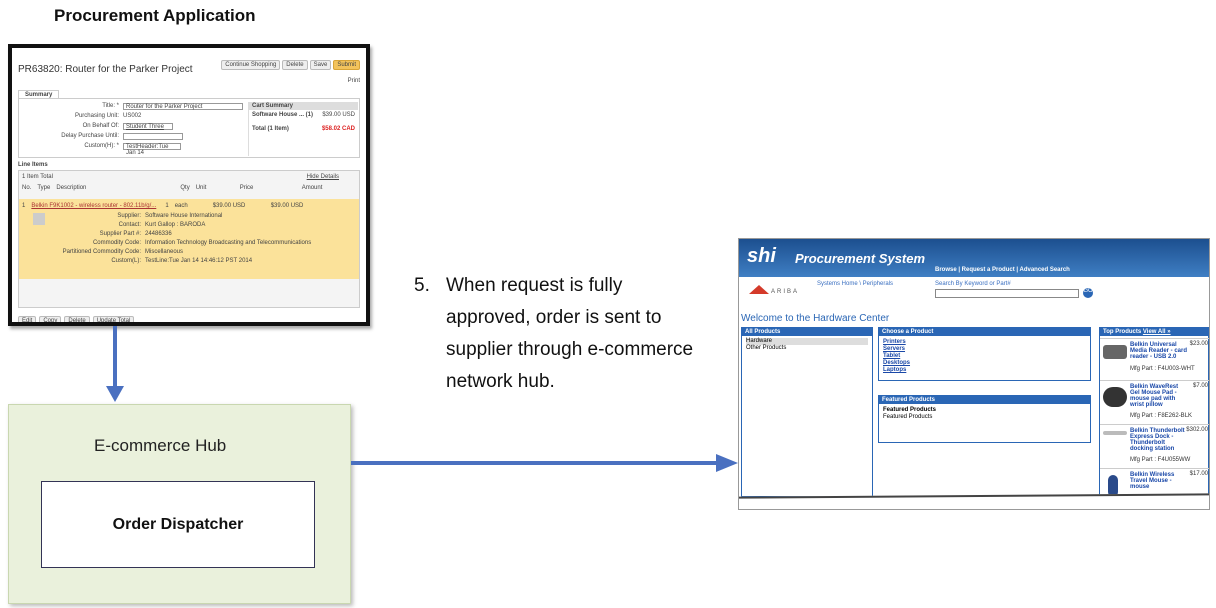 This screenshot has width=1216, height=608. Describe the element at coordinates (24, 206) in the screenshot. I see `item-no: 1` at that location.